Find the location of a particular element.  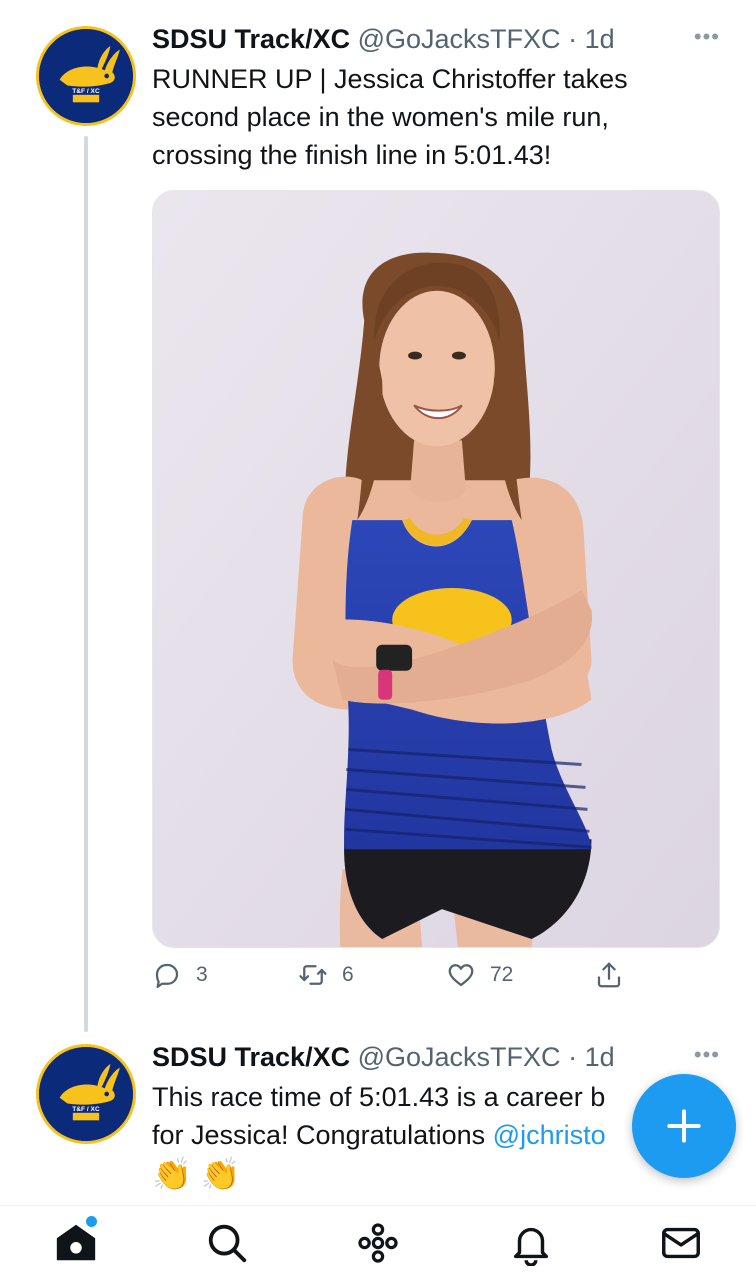

tweet-text-line: for Jessica! Congratulations @jchristo is located at coordinates (402, 1135).